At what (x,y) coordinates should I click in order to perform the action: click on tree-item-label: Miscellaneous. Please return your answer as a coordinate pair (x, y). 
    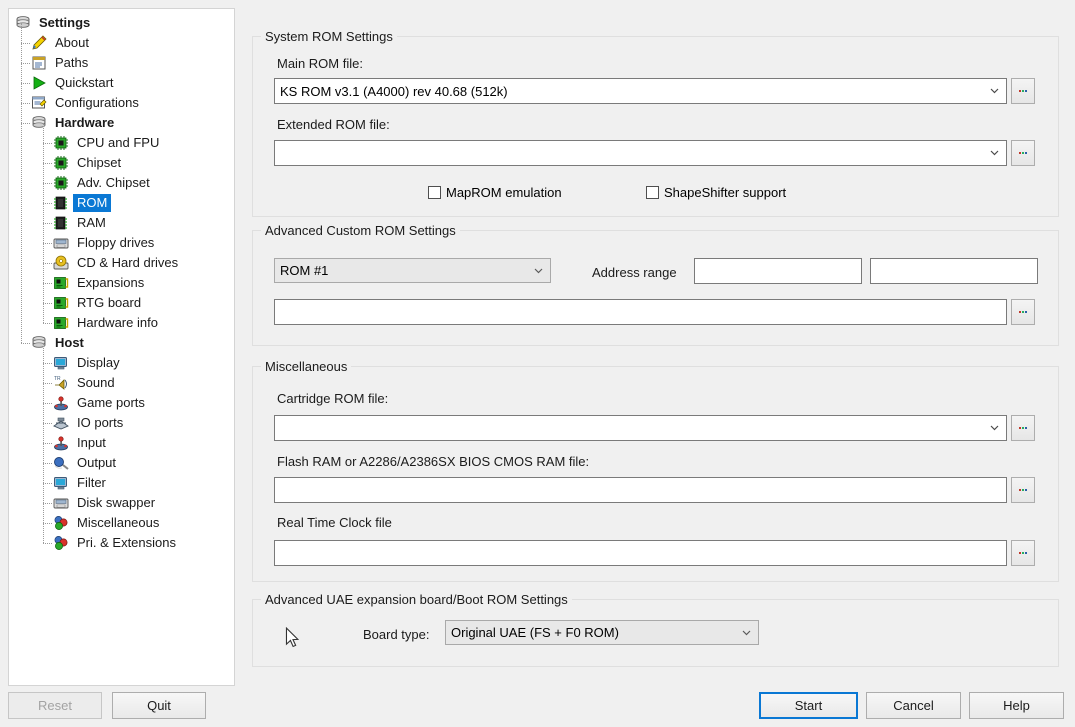
    Looking at the image, I should click on (118, 522).